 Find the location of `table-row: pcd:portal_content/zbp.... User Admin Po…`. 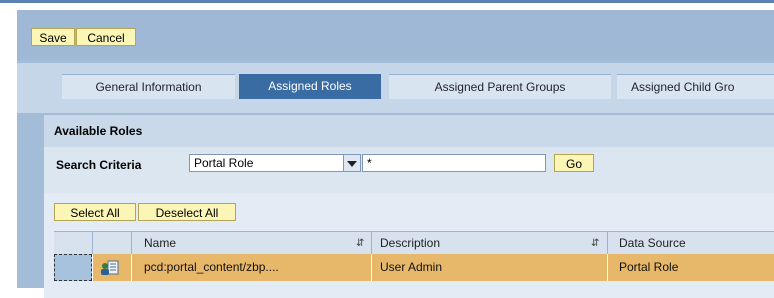

table-row: pcd:portal_content/zbp.... User Admin Po… is located at coordinates (414, 267).